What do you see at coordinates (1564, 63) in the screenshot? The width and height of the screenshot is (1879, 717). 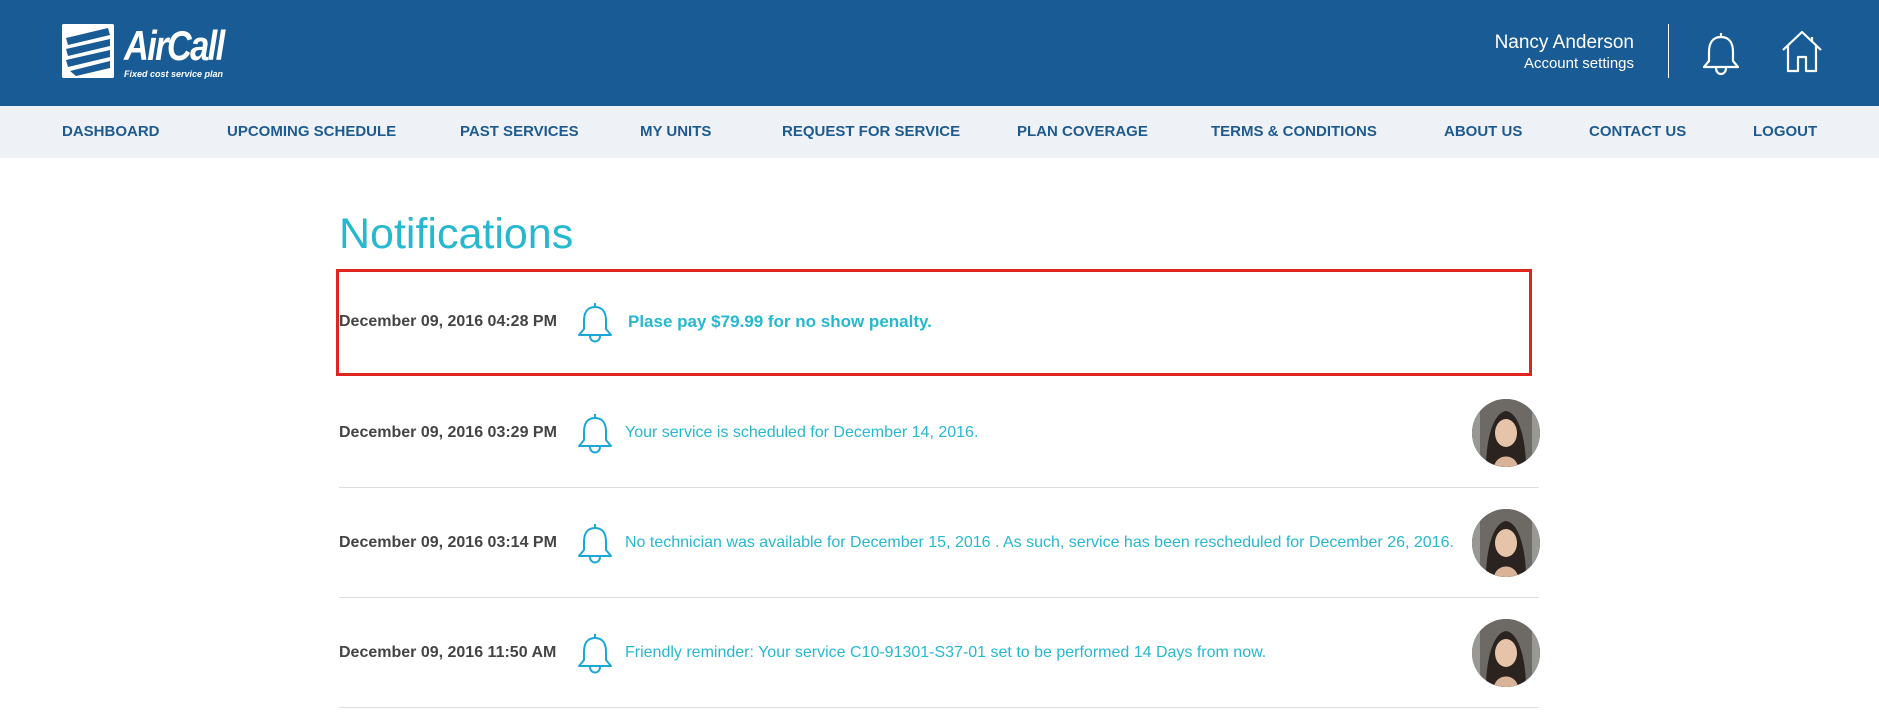 I see `account-settings-link: Account settings` at bounding box center [1564, 63].